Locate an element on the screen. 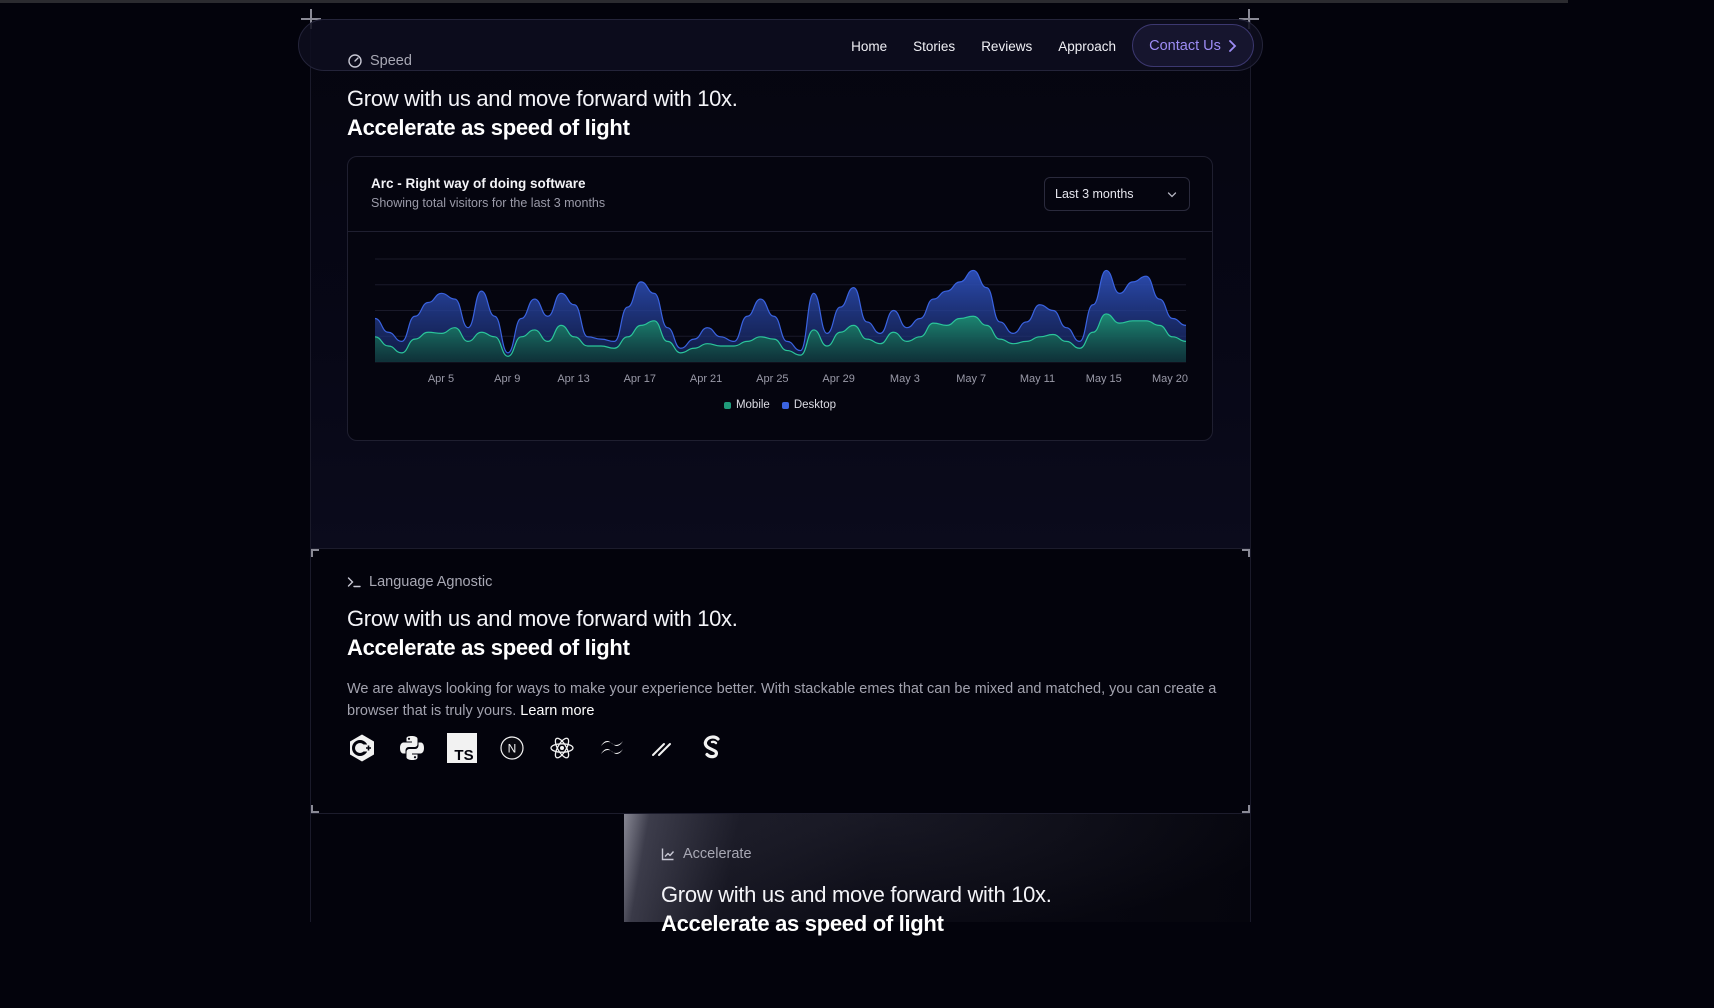 This screenshot has height=1008, width=1714. legend-label-mobile: Mobile is located at coordinates (752, 405).